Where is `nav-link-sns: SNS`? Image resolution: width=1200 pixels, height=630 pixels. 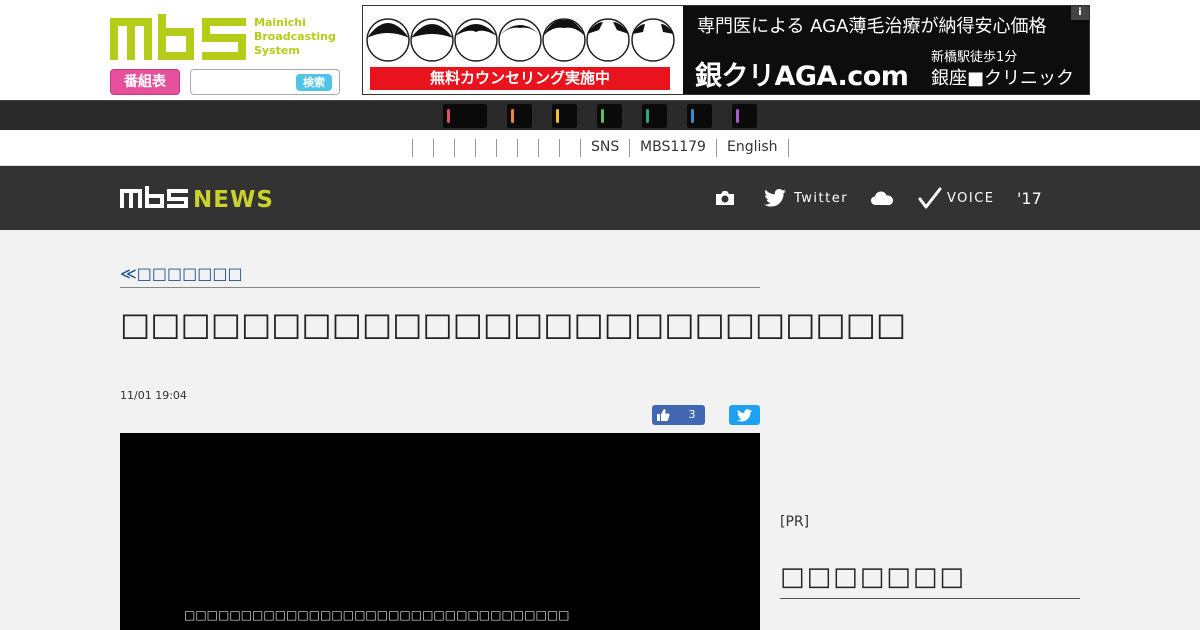
nav-link-sns: SNS is located at coordinates (605, 148).